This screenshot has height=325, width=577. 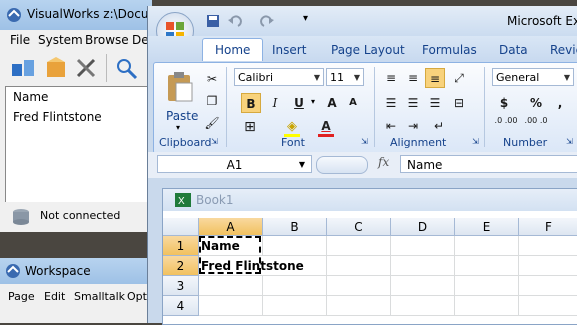 What do you see at coordinates (234, 164) in the screenshot?
I see `name-box: A1 ▼` at bounding box center [234, 164].